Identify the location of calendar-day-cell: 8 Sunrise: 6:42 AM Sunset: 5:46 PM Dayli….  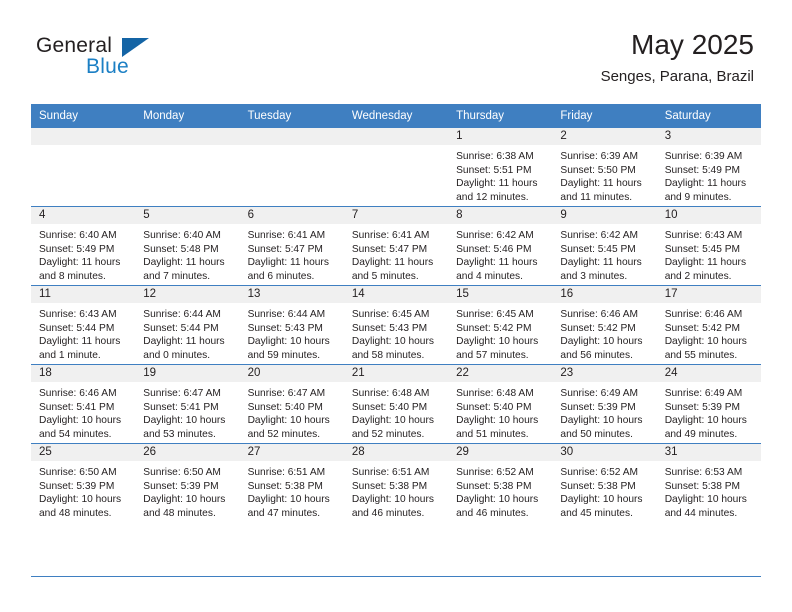
(500, 246).